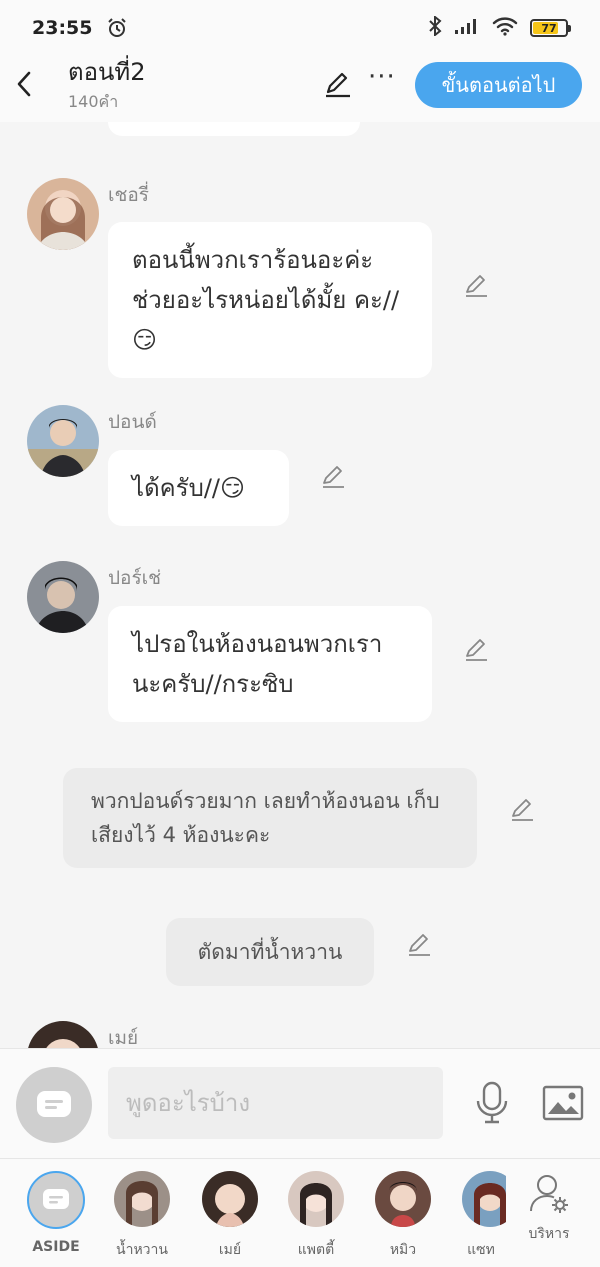 This screenshot has width=600, height=1267. Describe the element at coordinates (275, 1103) in the screenshot. I see `message-input` at that location.